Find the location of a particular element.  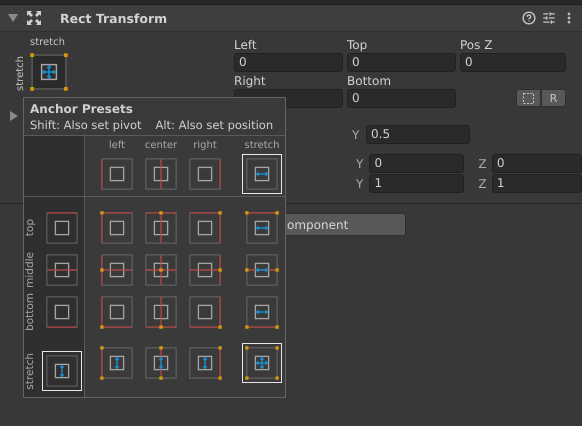

field-label: Pos Z is located at coordinates (477, 45).